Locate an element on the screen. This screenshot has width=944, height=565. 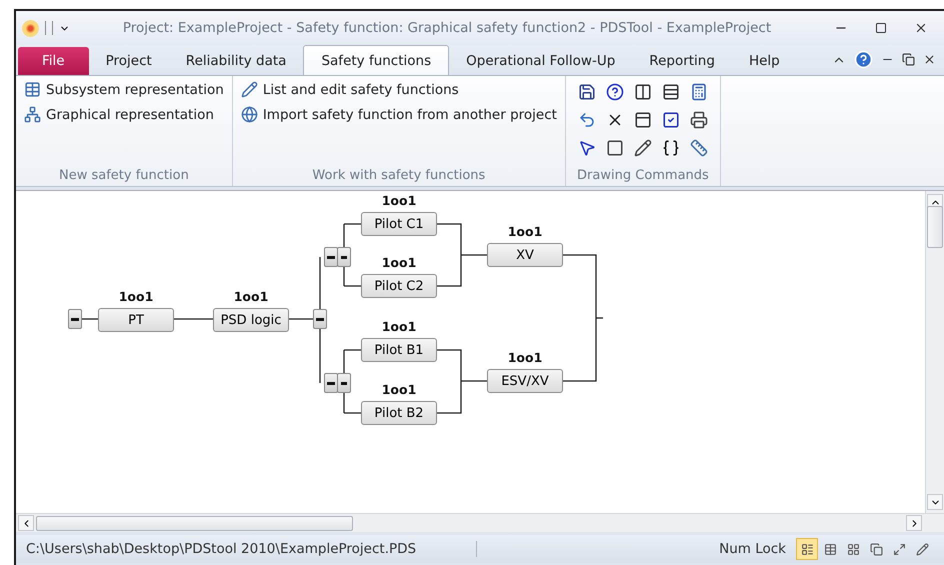
window-title: Project: ExampleProject - Safety function: Graphical safety function2 - PDSTool - ExampleProject is located at coordinates (447, 28).